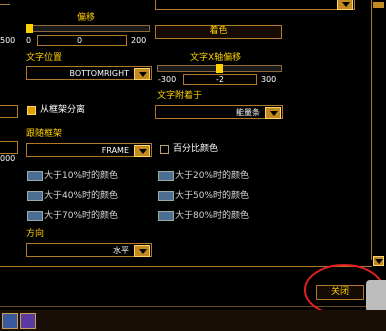  I want to click on threshold-70-label: 大于70%时的颜色, so click(81, 216).